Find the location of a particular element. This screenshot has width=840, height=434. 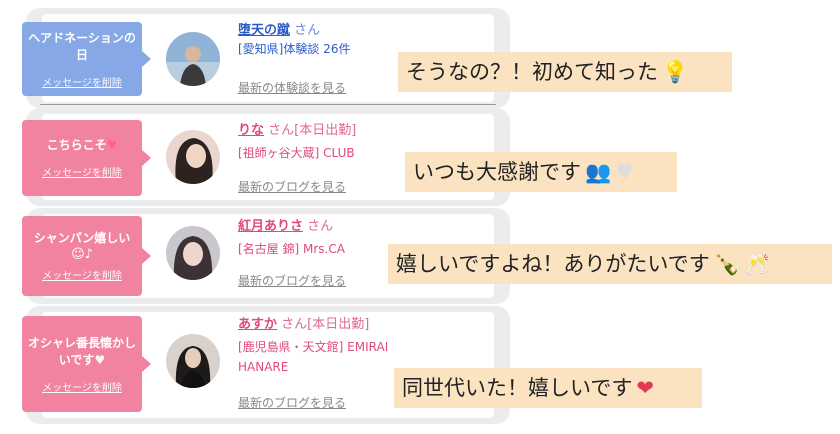

champagne-icon: 🍾 is located at coordinates (726, 264).